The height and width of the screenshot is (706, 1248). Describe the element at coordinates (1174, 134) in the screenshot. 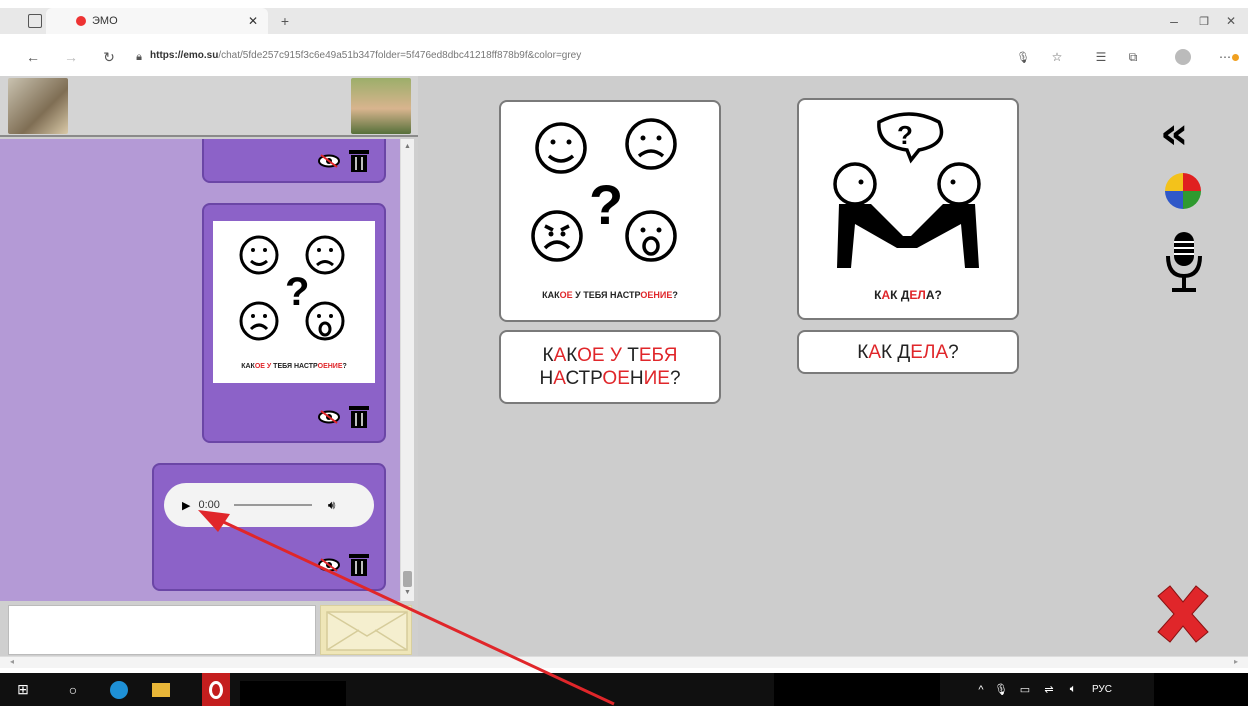

I see `collapse-icon: «` at that location.